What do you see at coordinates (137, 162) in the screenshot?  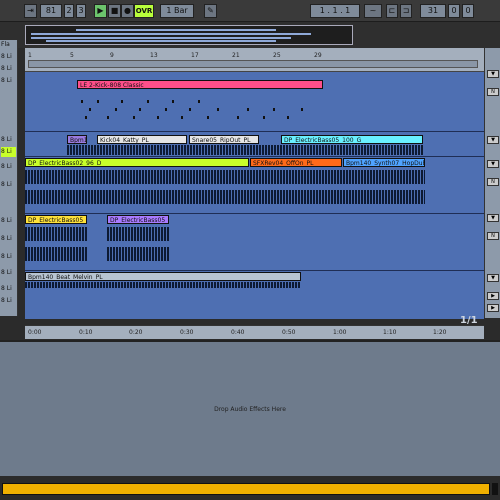 I see `audio-clip: DP_ElectricBass02_96_D` at bounding box center [137, 162].